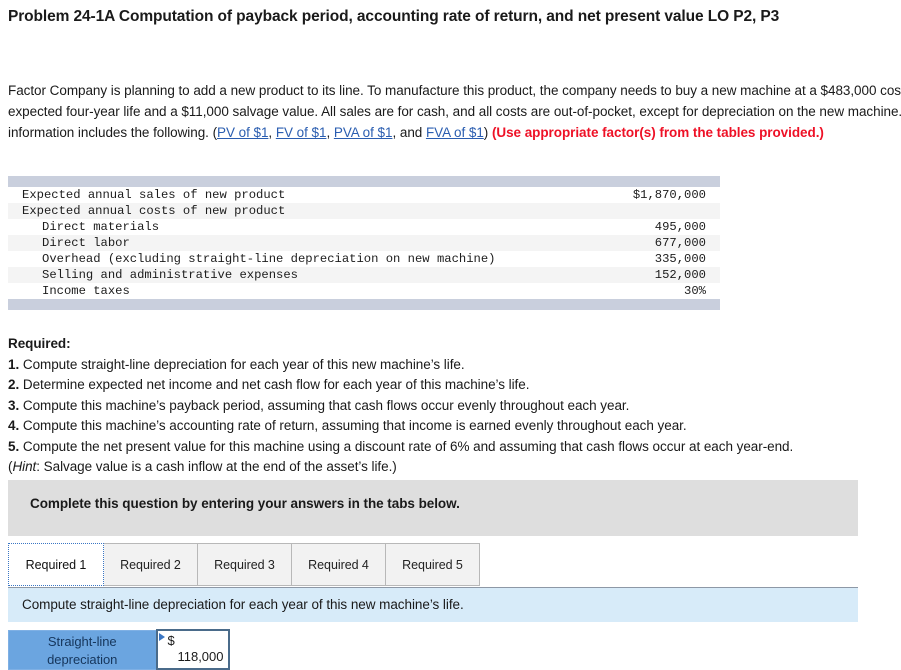 The height and width of the screenshot is (670, 901). What do you see at coordinates (14, 425) in the screenshot?
I see `required-item-4-number: 4.` at bounding box center [14, 425].